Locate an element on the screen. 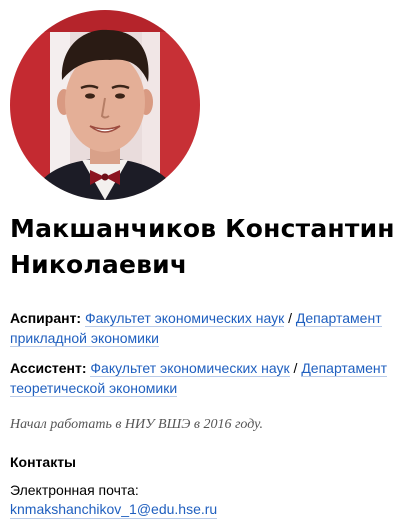 This screenshot has width=420, height=532. email-link: knmakshanchikov_1@edu.hse.ru is located at coordinates (114, 509).